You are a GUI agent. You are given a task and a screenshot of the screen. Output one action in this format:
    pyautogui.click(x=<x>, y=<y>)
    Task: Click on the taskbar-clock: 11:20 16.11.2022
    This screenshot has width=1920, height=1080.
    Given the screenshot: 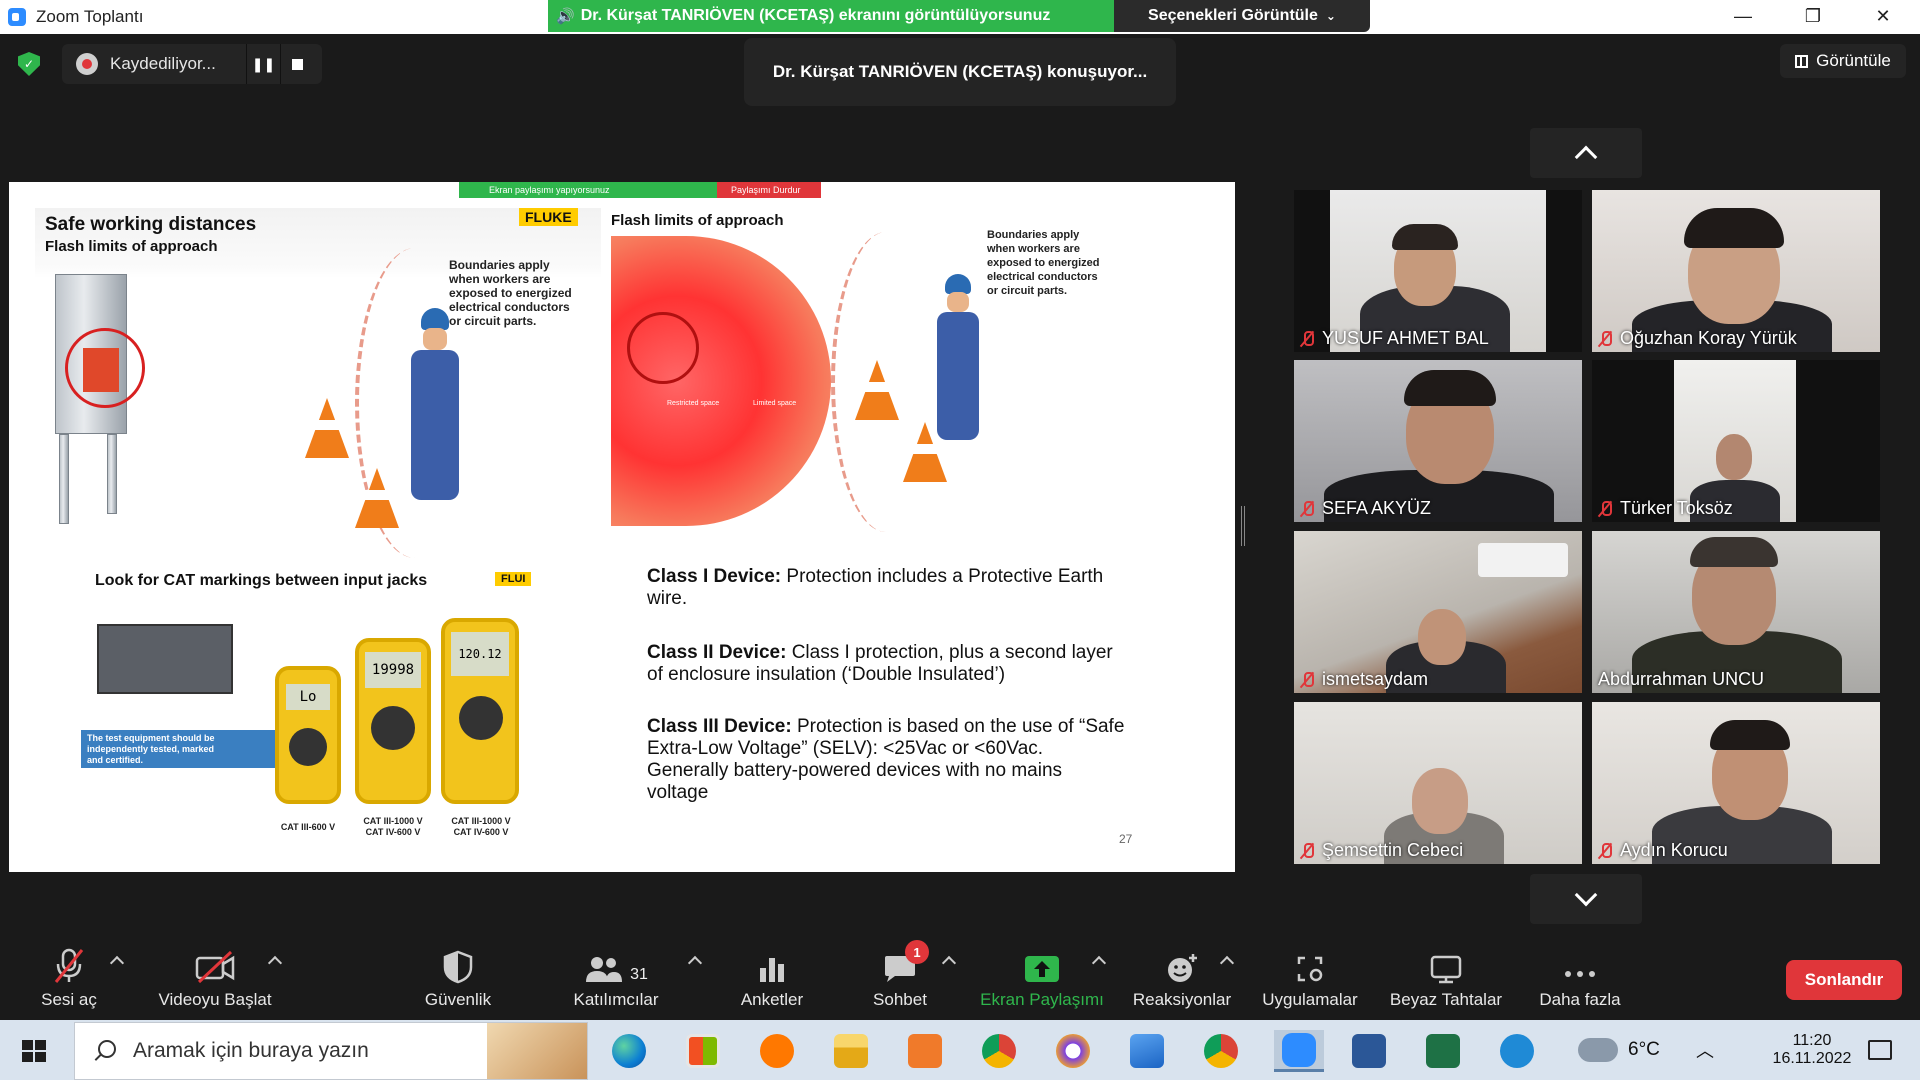 What is the action you would take?
    pyautogui.click(x=1812, y=1050)
    